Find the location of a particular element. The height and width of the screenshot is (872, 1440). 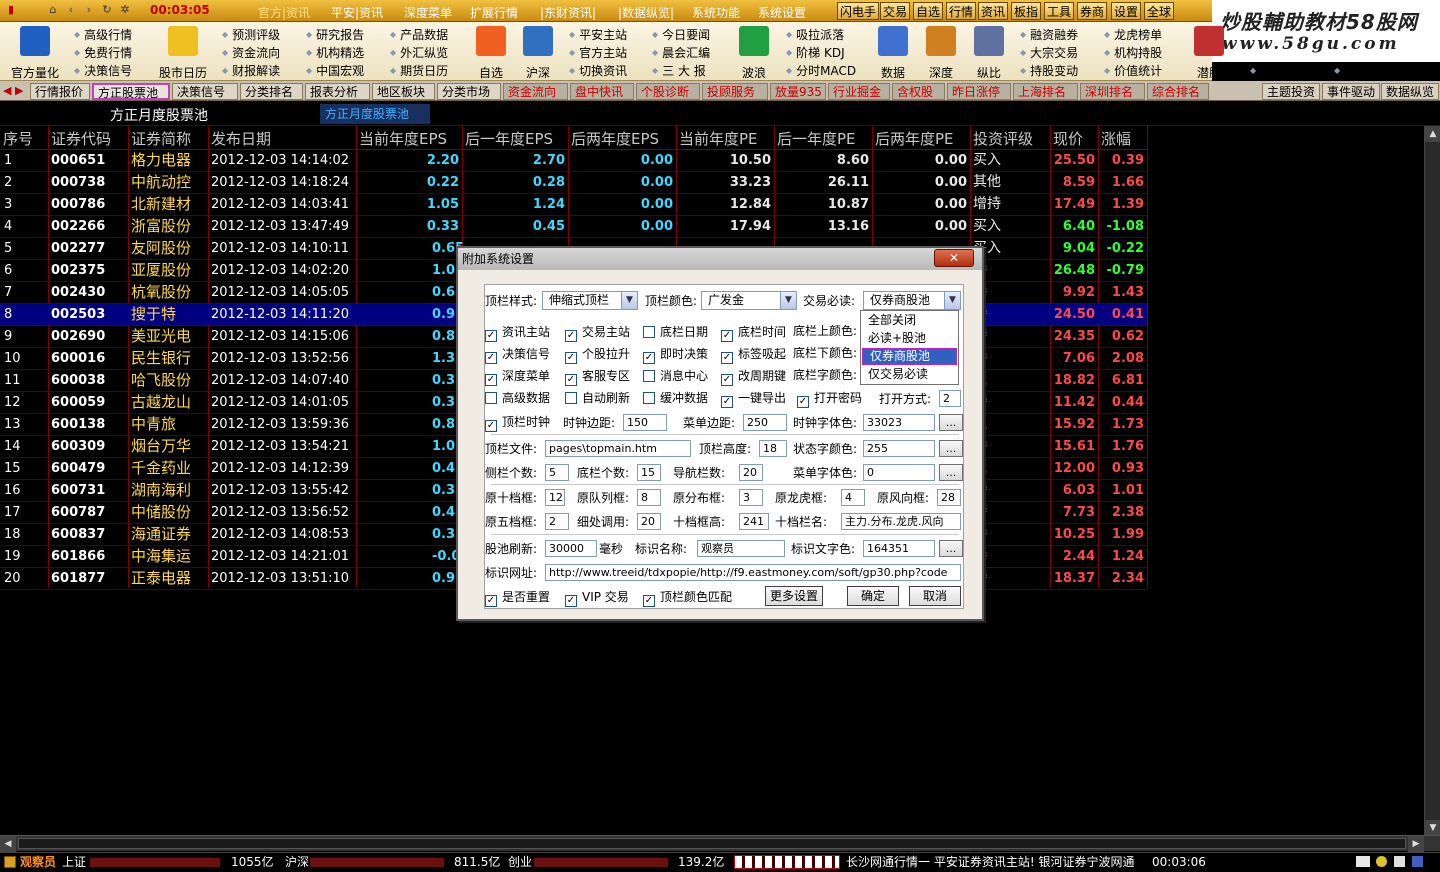

select-top_color: 广发金 ▼ is located at coordinates (749, 300).